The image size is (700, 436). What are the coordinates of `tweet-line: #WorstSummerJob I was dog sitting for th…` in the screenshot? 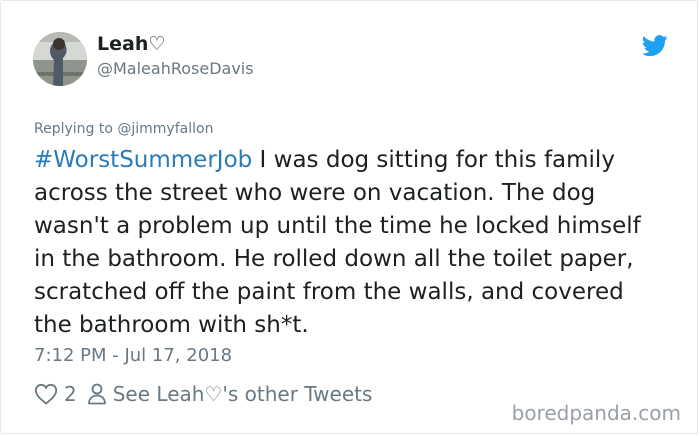 It's located at (354, 160).